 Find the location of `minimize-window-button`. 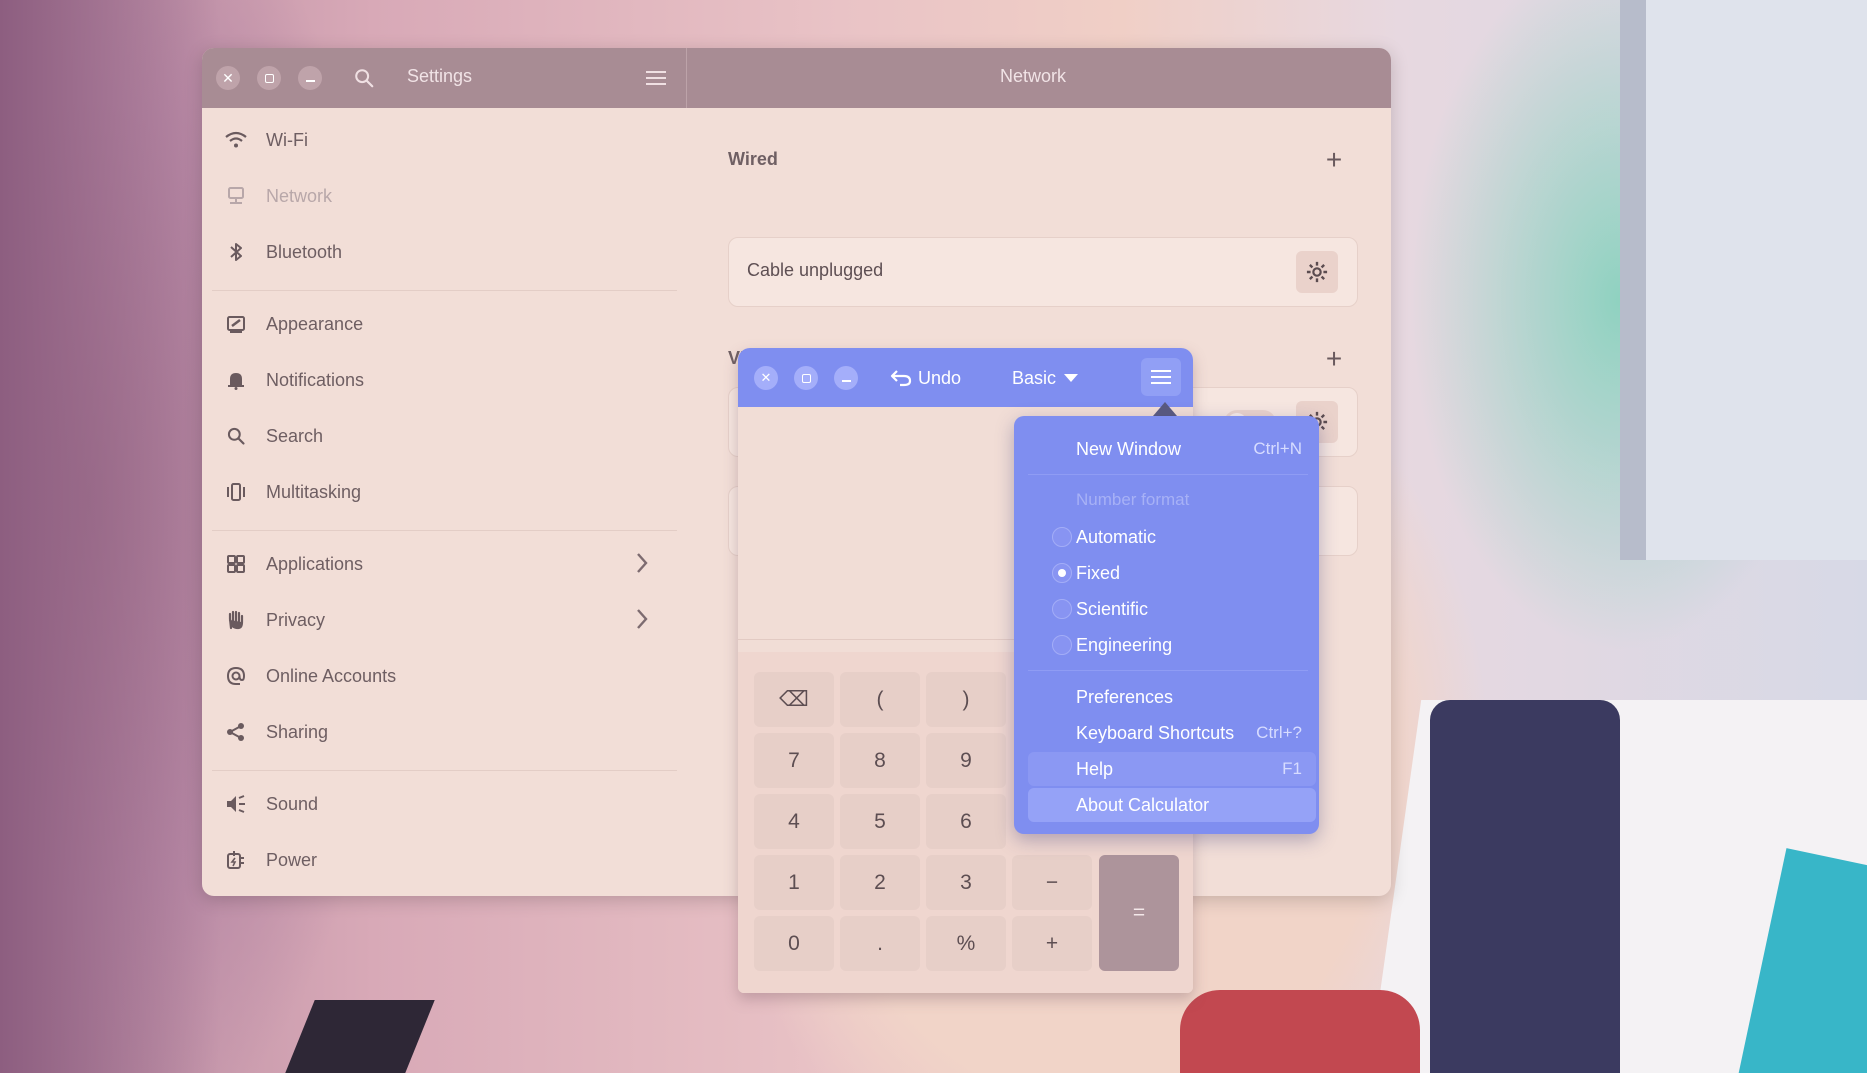

minimize-window-button is located at coordinates (310, 78).